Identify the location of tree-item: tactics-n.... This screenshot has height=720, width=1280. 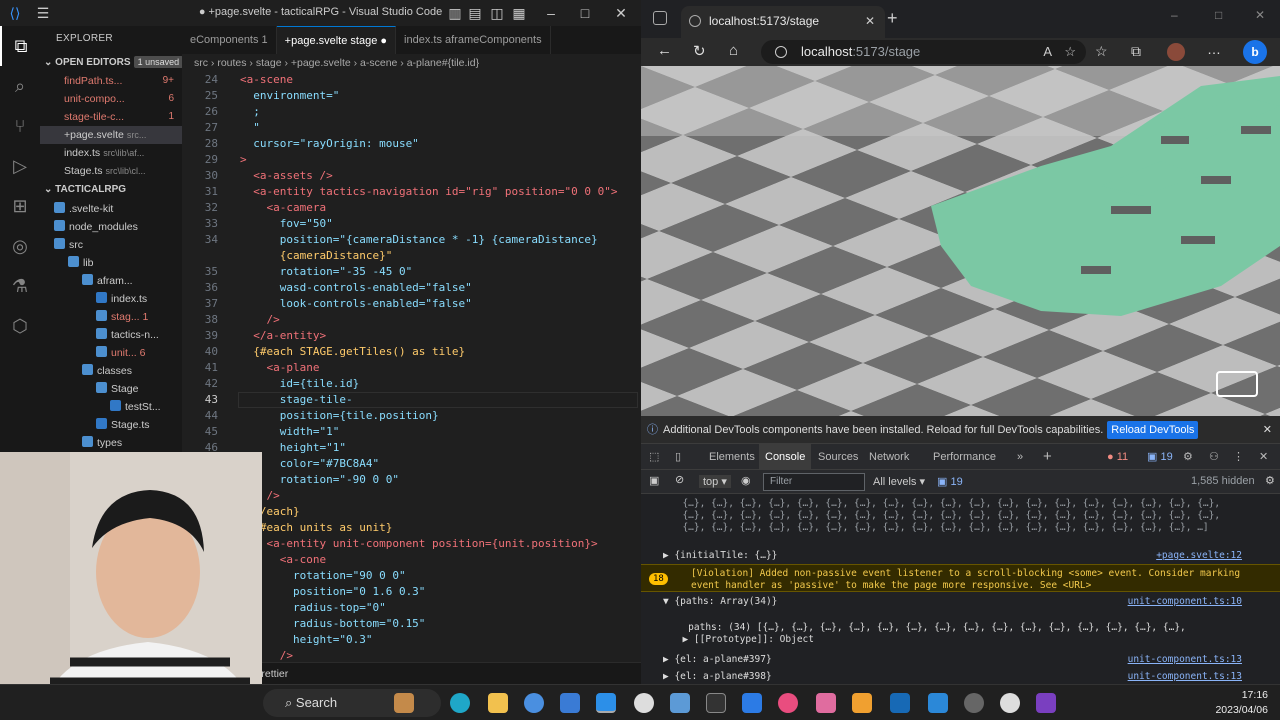
(111, 335).